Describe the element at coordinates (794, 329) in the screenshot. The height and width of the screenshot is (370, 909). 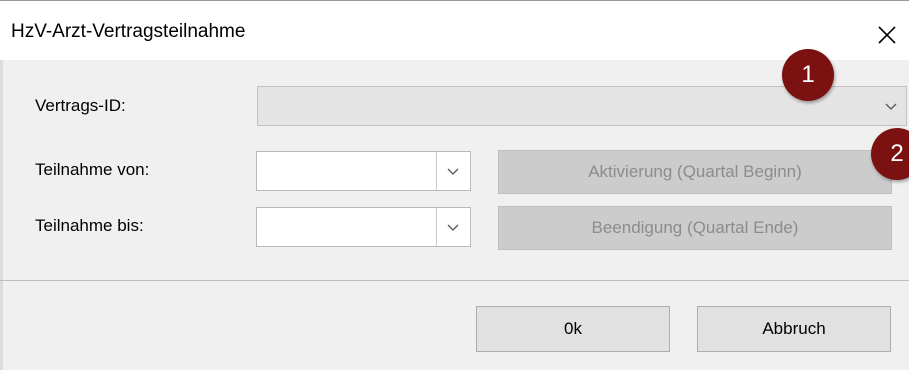
I see `abbruch-button: Abbruch` at that location.